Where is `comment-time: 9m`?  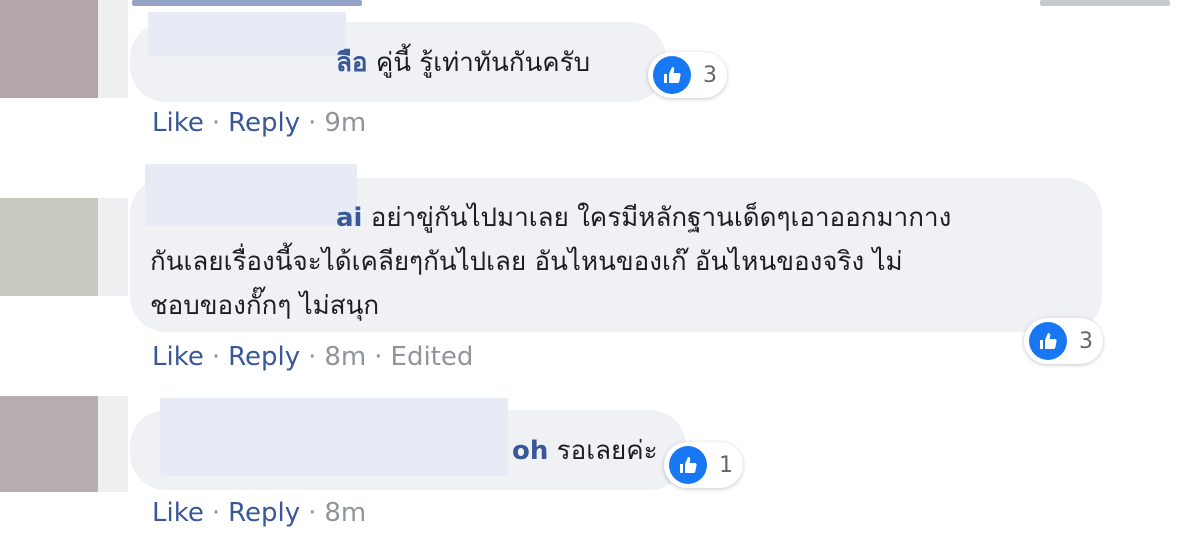
comment-time: 9m is located at coordinates (345, 123).